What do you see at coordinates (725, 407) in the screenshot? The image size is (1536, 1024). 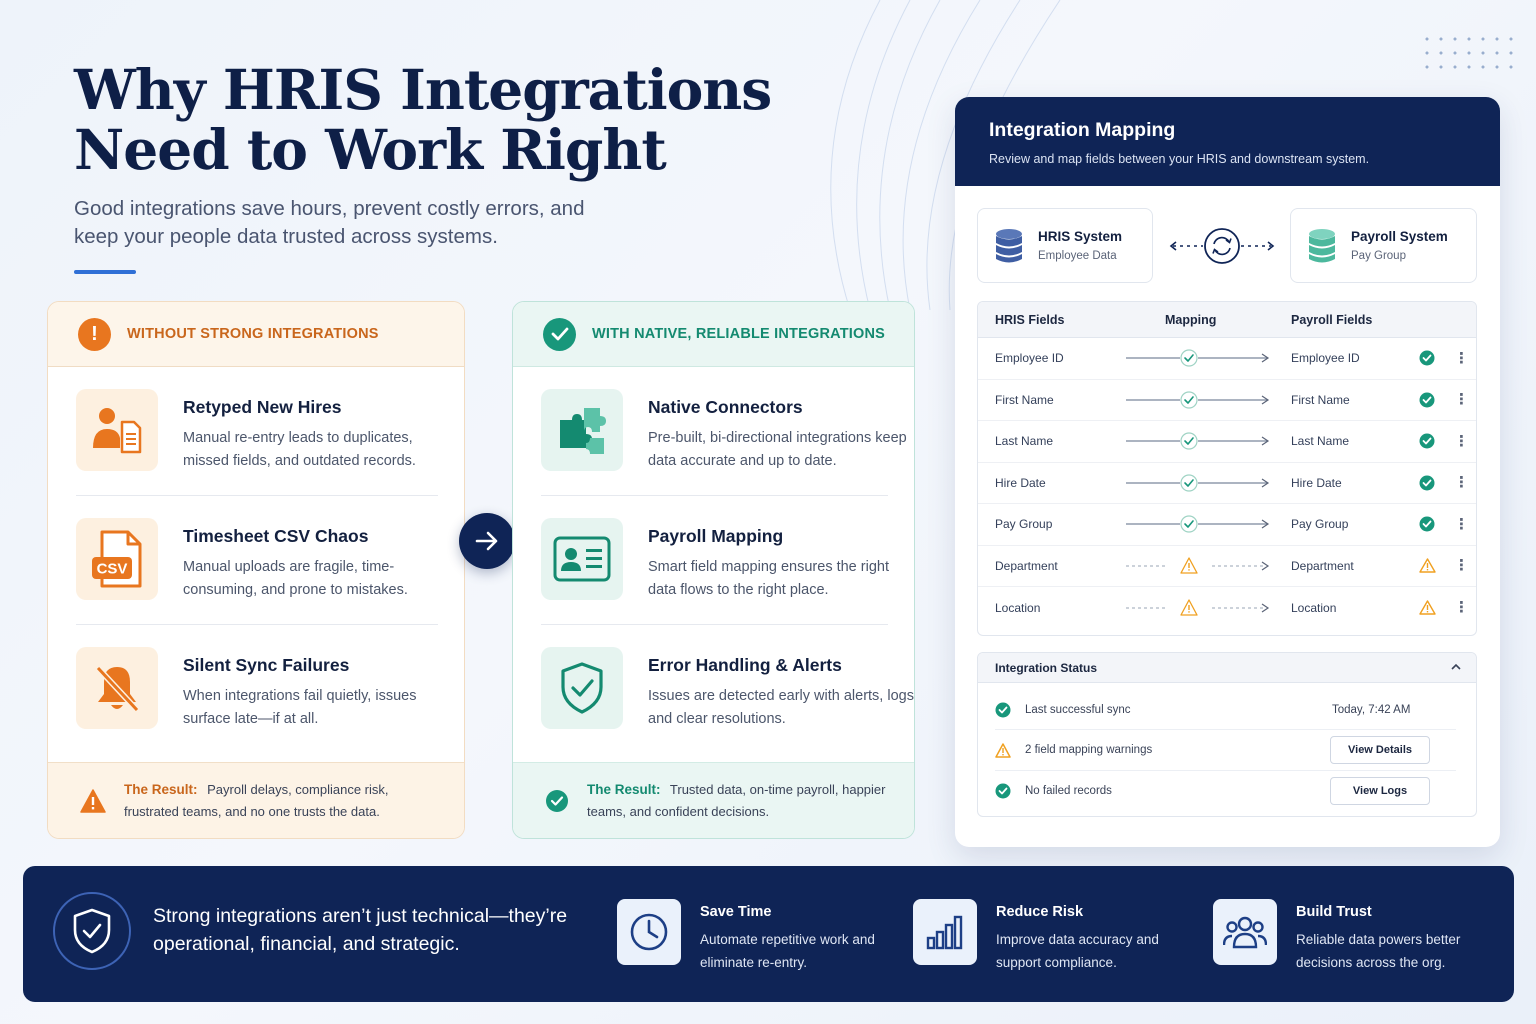 I see `solution-title: Native Connectors` at bounding box center [725, 407].